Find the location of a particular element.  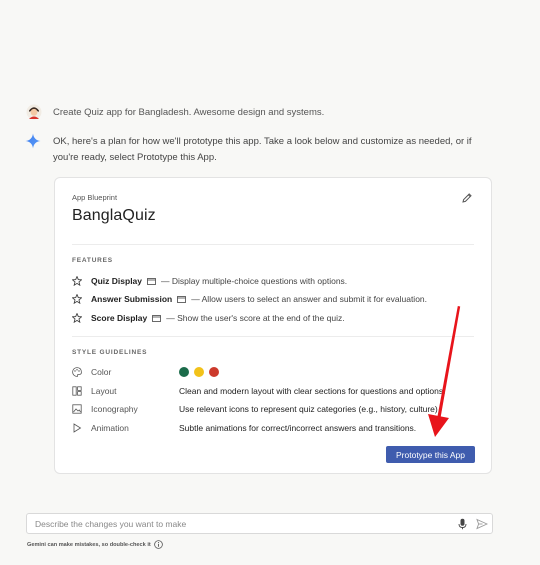

prompt-input is located at coordinates (240, 523).